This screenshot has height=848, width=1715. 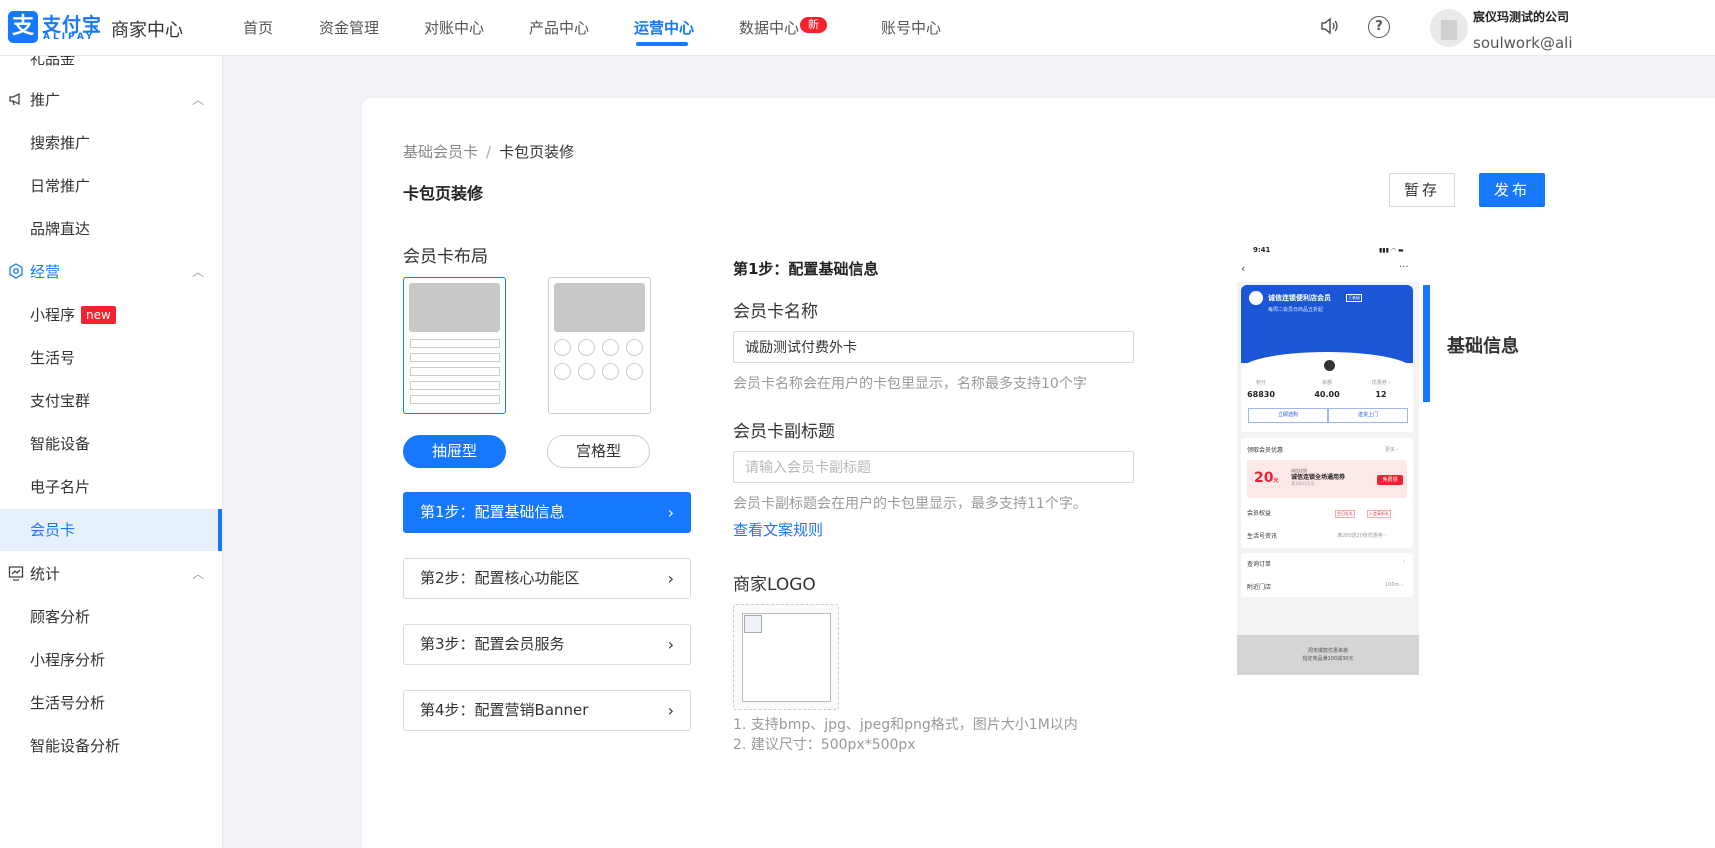 What do you see at coordinates (599, 345) in the screenshot?
I see `layout-grid-thumbnail` at bounding box center [599, 345].